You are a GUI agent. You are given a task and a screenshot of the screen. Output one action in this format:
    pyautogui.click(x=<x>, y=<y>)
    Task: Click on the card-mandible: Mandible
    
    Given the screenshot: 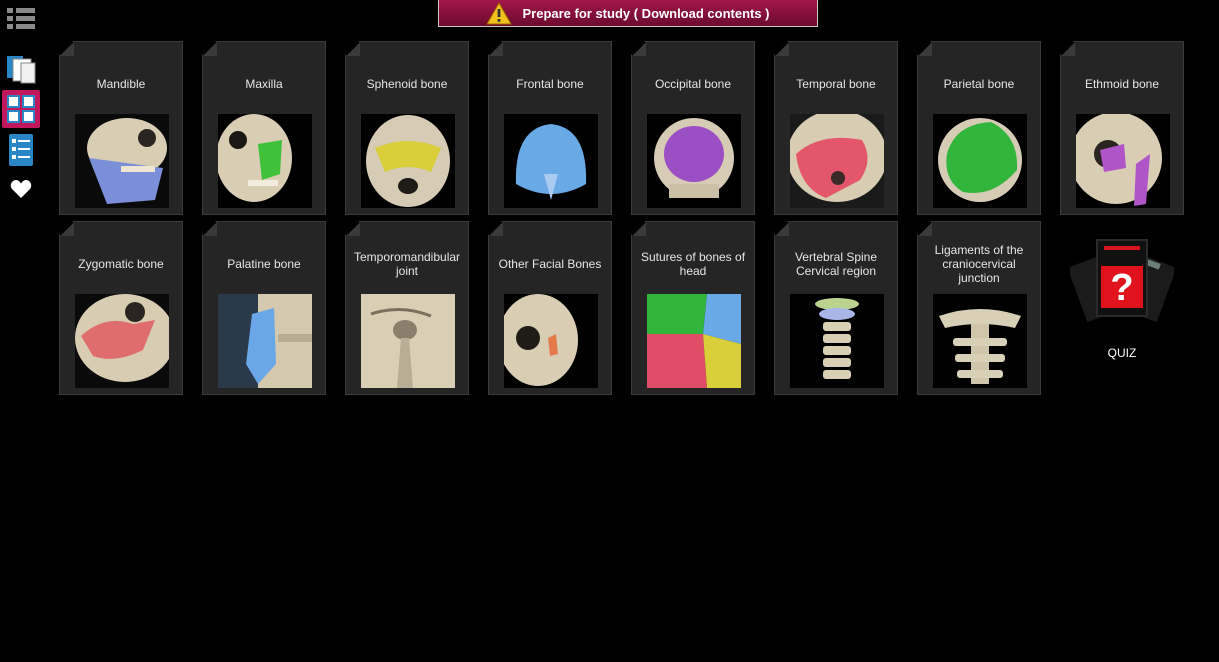 What is the action you would take?
    pyautogui.click(x=121, y=128)
    